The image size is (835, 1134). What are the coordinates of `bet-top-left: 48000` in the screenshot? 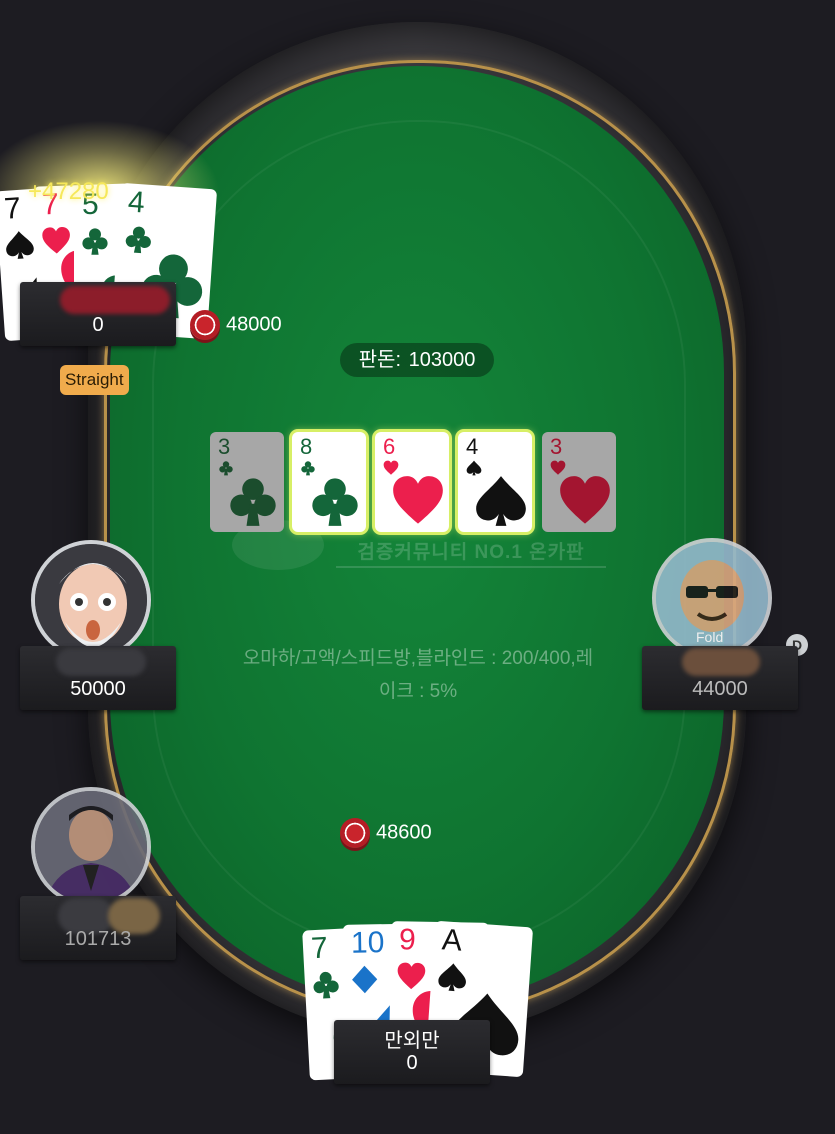 It's located at (236, 325).